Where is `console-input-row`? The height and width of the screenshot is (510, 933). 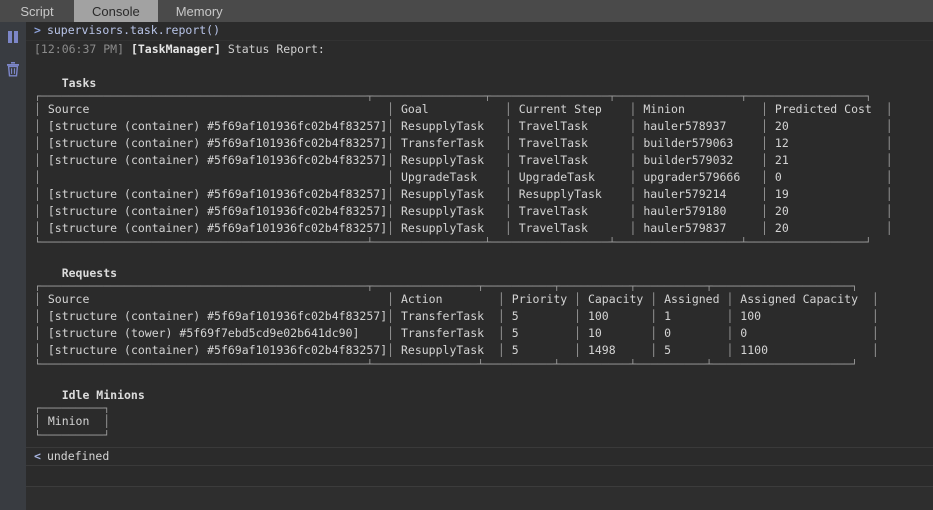 console-input-row is located at coordinates (479, 498).